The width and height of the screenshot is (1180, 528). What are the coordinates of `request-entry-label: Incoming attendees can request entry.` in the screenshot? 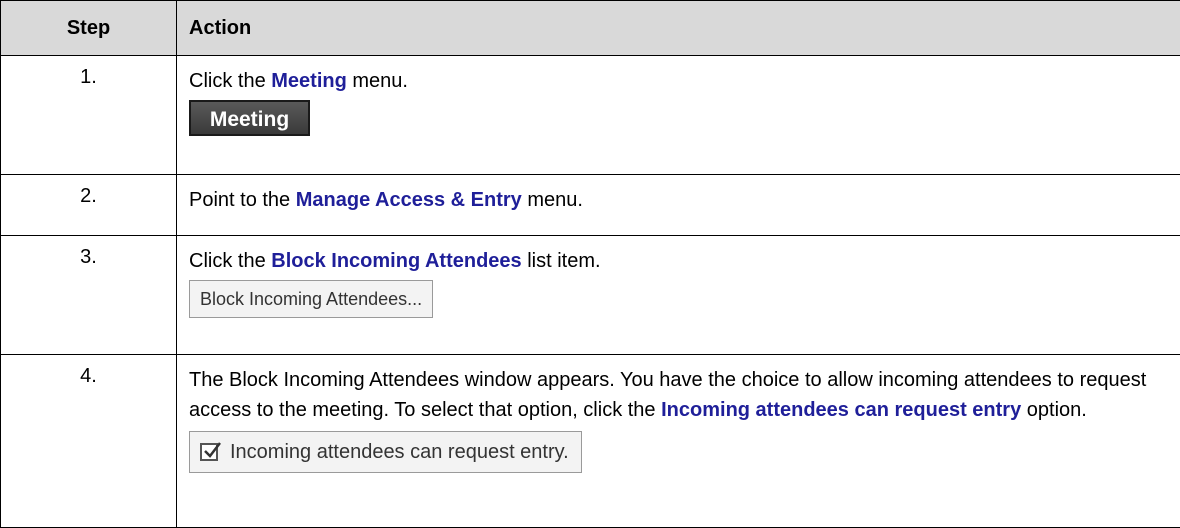 It's located at (399, 452).